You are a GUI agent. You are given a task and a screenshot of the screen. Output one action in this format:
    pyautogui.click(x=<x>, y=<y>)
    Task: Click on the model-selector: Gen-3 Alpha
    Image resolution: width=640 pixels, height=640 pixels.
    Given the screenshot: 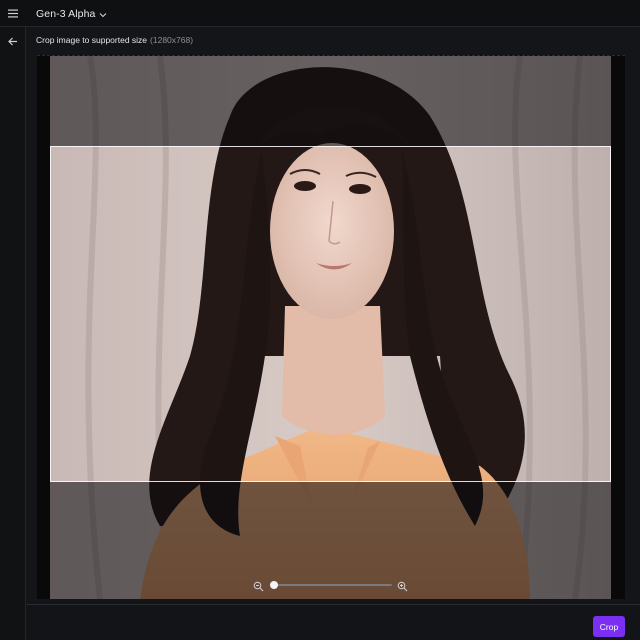 What is the action you would take?
    pyautogui.click(x=71, y=13)
    